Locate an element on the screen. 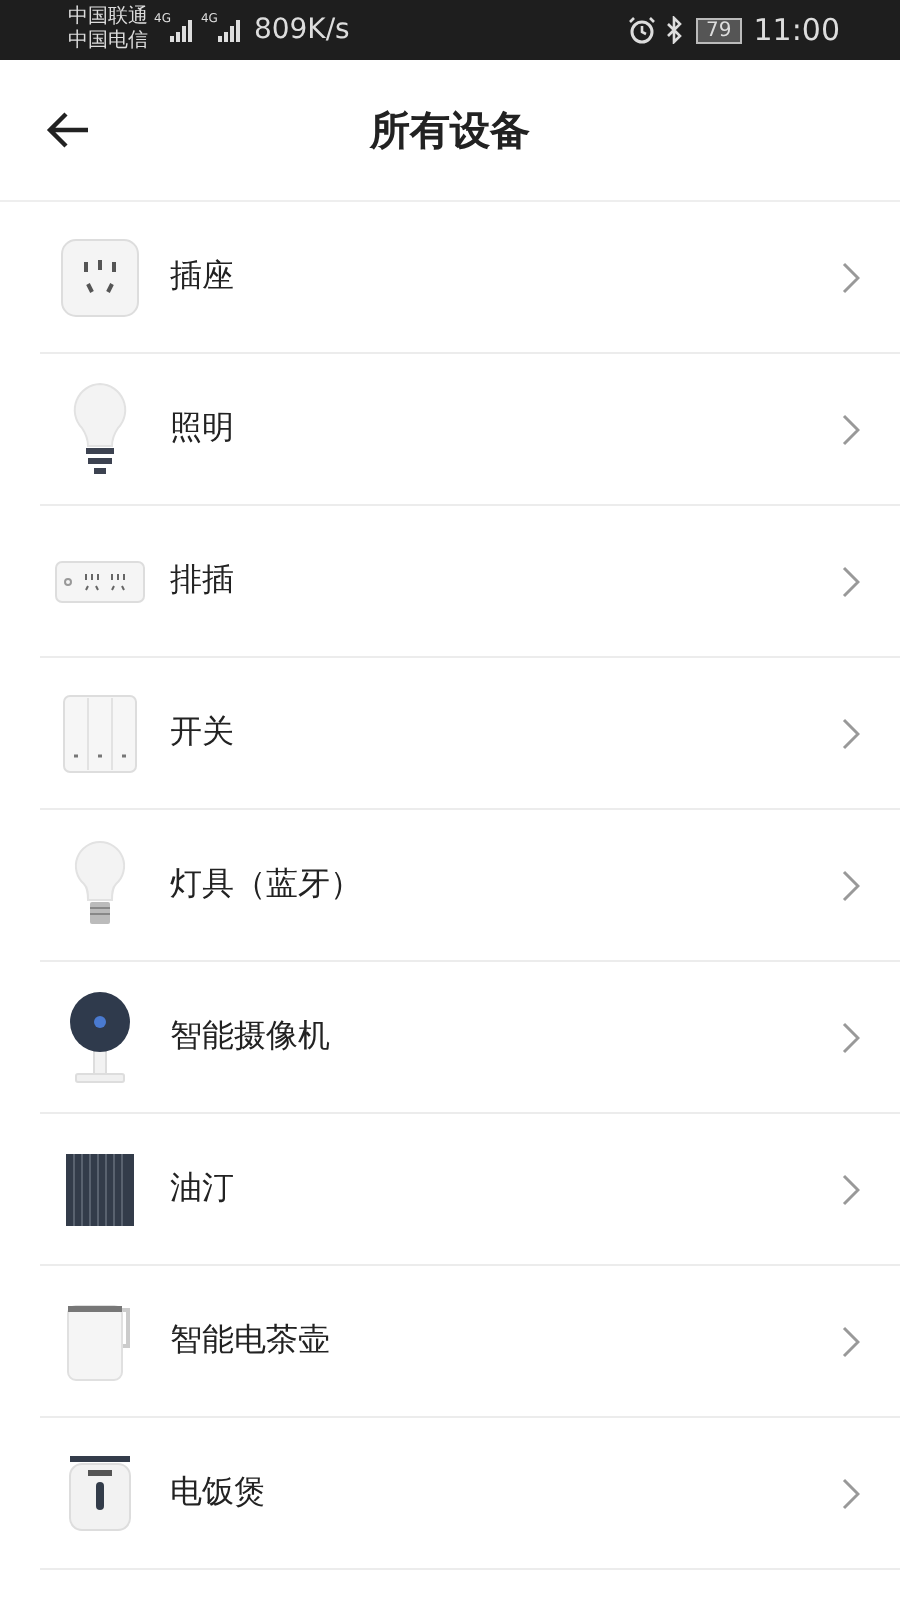  cooker-icon is located at coordinates (100, 1493).